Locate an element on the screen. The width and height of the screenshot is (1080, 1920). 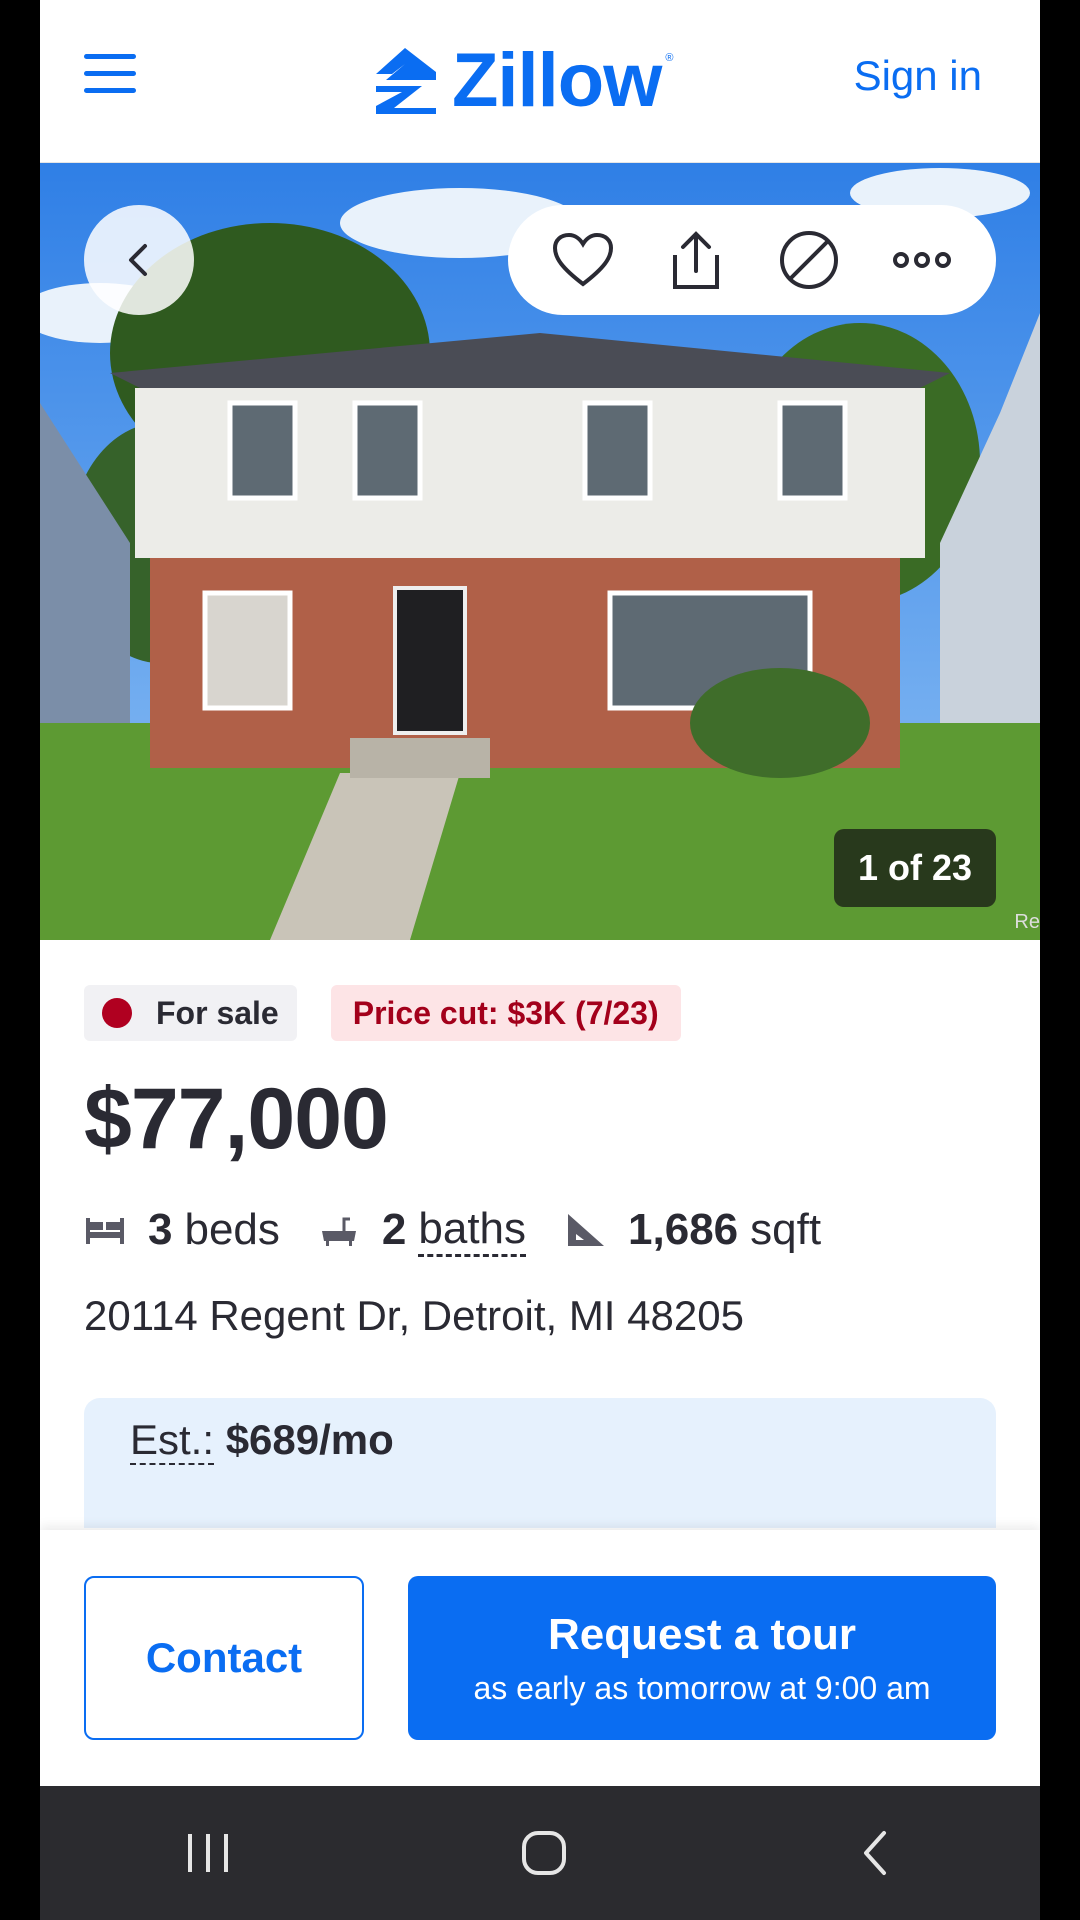
est-amount: $689/mo is located at coordinates (309, 1439).